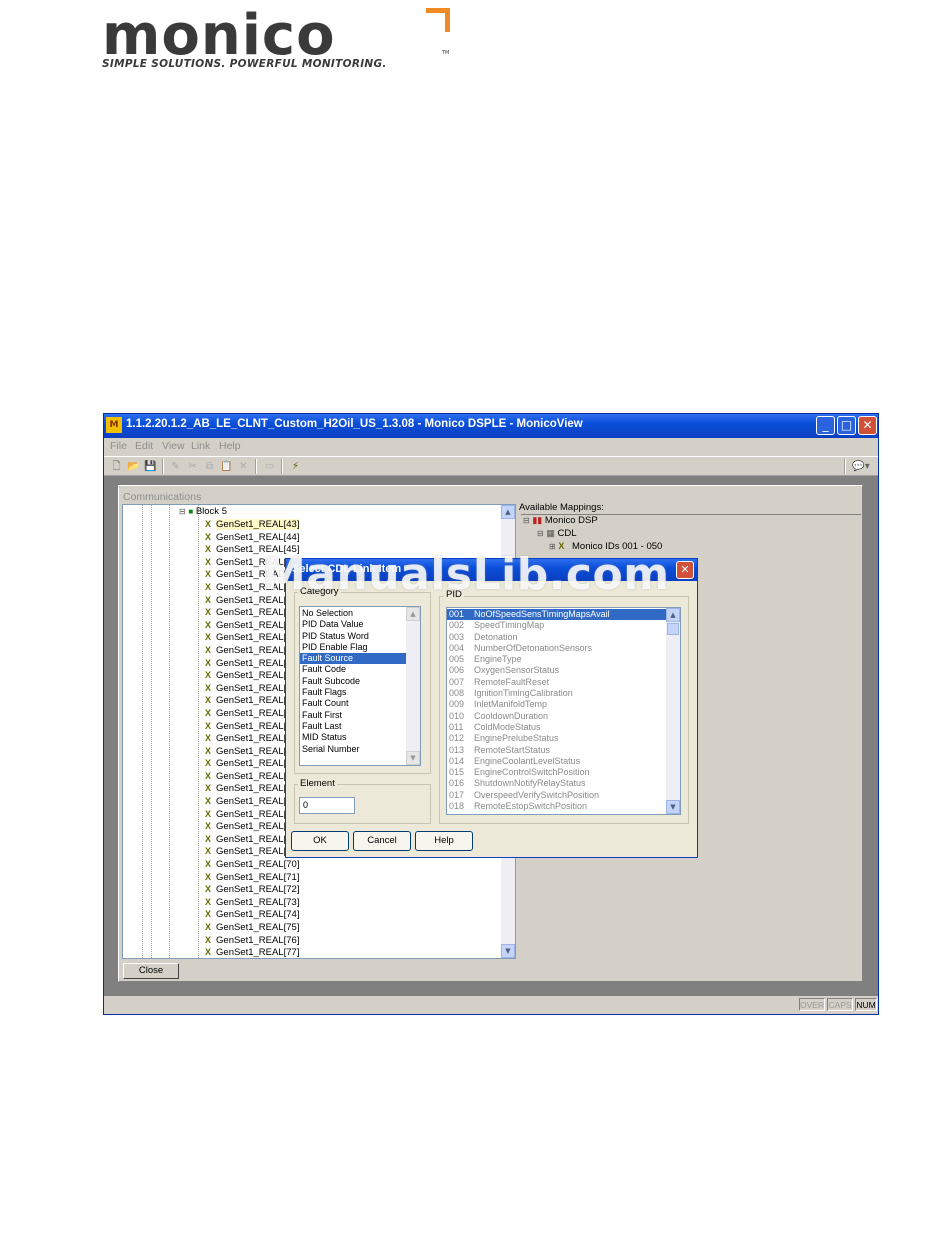  What do you see at coordinates (133, 466) in the screenshot?
I see `open-icon: 📂` at bounding box center [133, 466].